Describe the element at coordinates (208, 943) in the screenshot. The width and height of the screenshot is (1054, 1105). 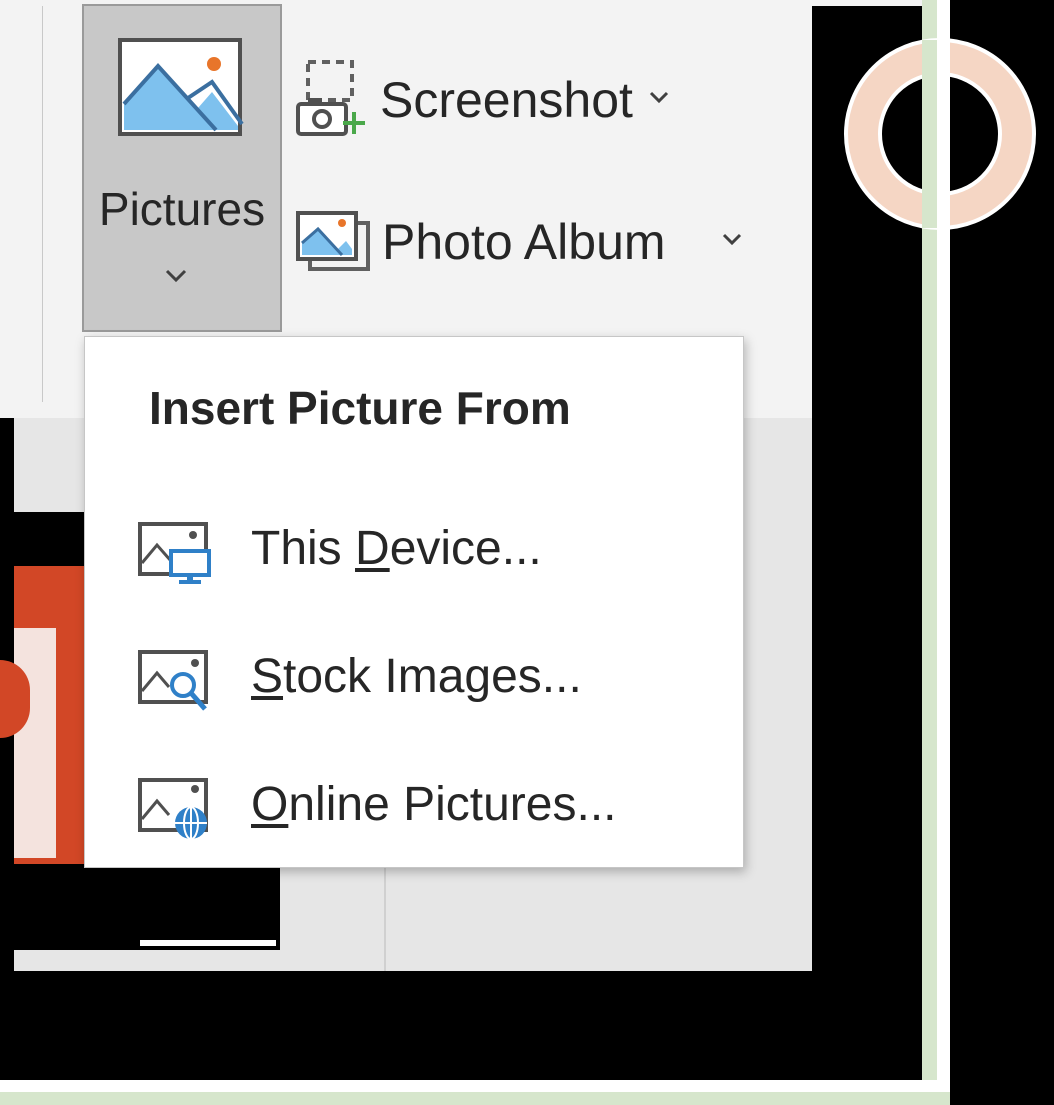
I see `thumbnail-caption-line` at that location.